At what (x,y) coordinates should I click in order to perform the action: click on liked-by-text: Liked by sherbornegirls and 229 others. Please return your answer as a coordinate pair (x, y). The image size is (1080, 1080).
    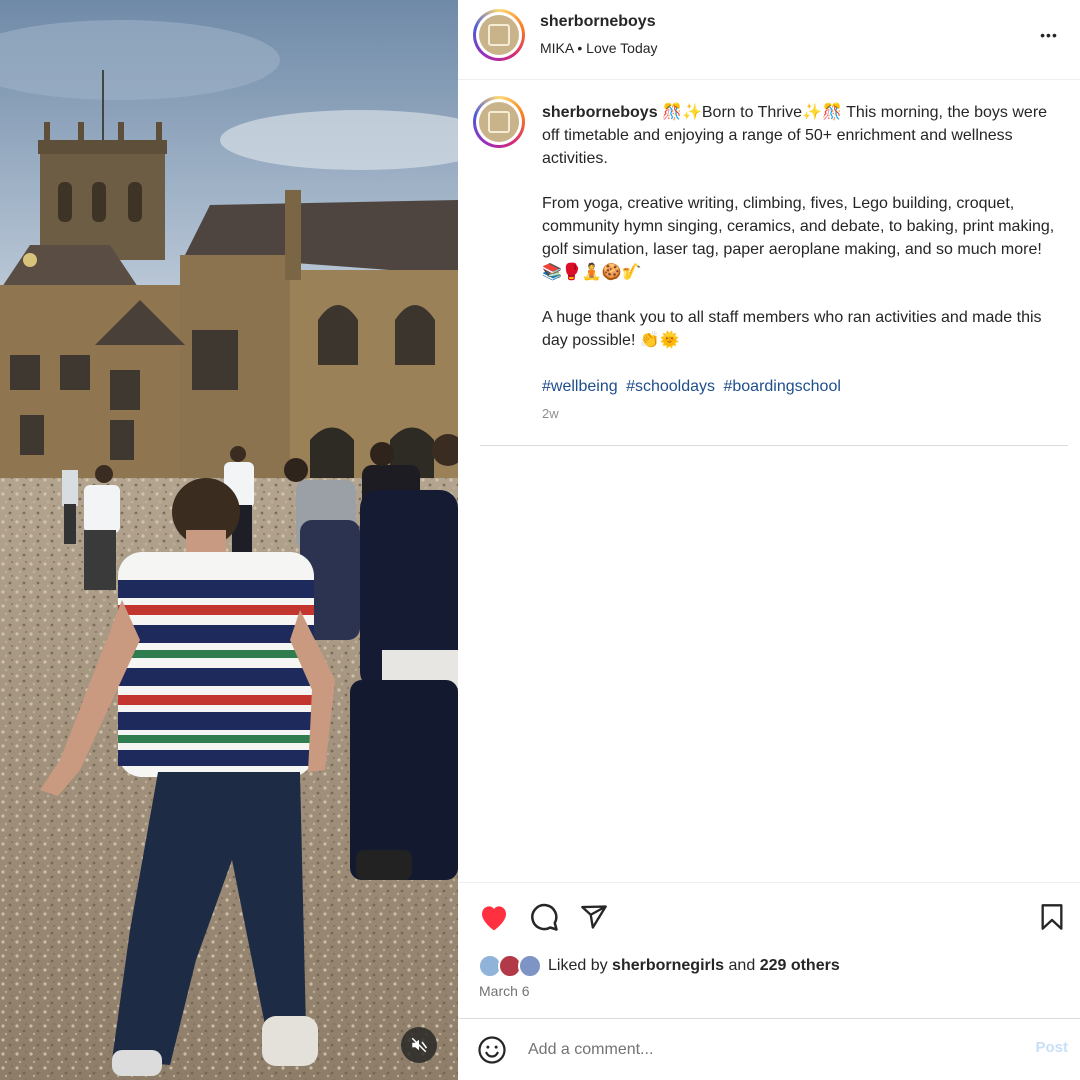
    Looking at the image, I should click on (694, 966).